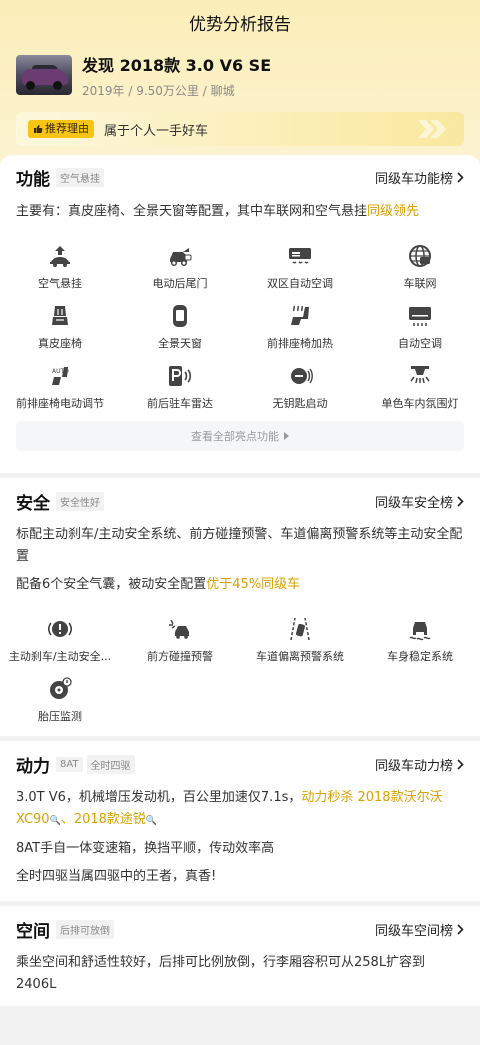 The width and height of the screenshot is (480, 1045). What do you see at coordinates (419, 929) in the screenshot?
I see `space-rank-link: 同级车空间榜` at bounding box center [419, 929].